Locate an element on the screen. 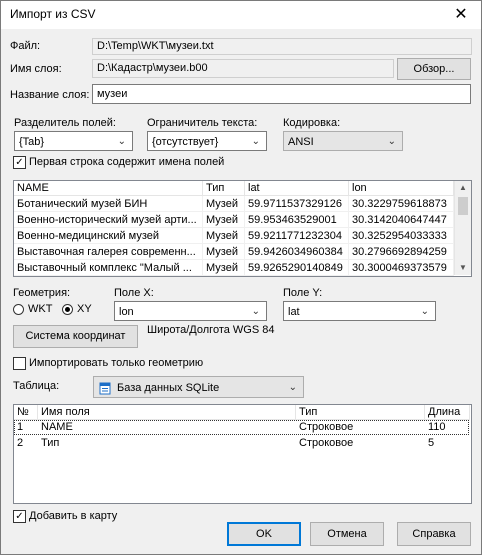 The width and height of the screenshot is (482, 555). scrollbar-thumb is located at coordinates (463, 206).